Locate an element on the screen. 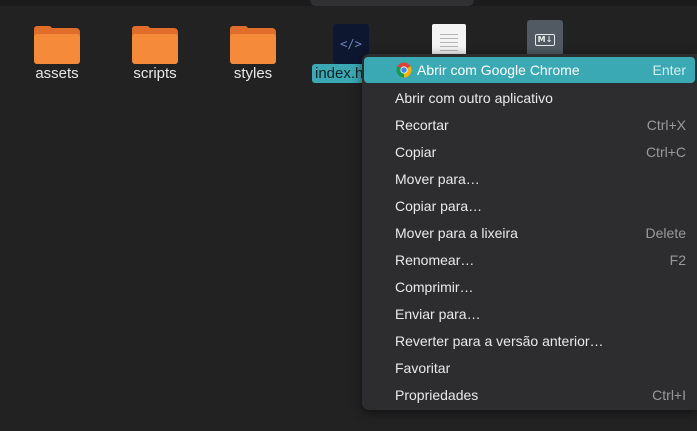 The image size is (697, 431). menu-item-shortcut: F2 is located at coordinates (677, 260).